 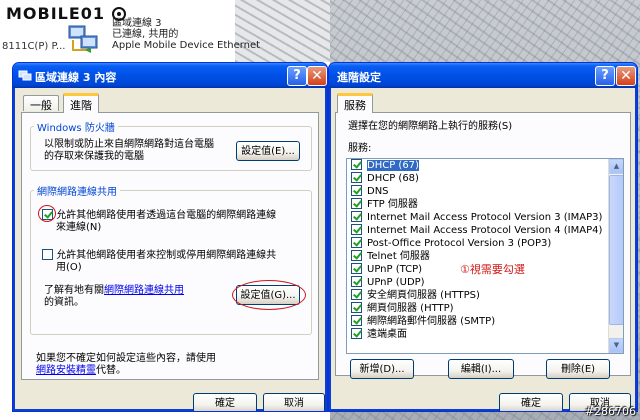 What do you see at coordinates (616, 345) in the screenshot?
I see `scroll-down-arrow: ▼` at bounding box center [616, 345].